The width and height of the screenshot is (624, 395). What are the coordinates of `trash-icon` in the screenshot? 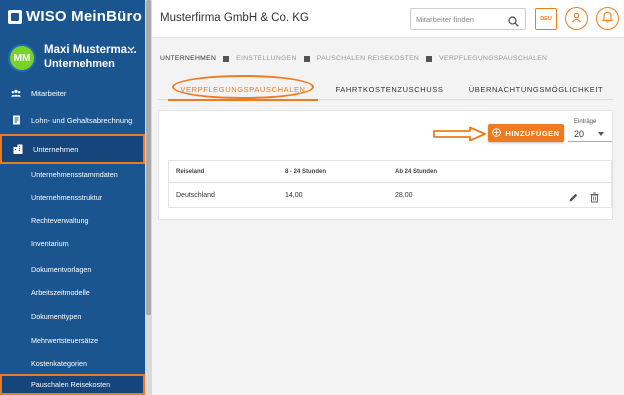 It's located at (594, 196).